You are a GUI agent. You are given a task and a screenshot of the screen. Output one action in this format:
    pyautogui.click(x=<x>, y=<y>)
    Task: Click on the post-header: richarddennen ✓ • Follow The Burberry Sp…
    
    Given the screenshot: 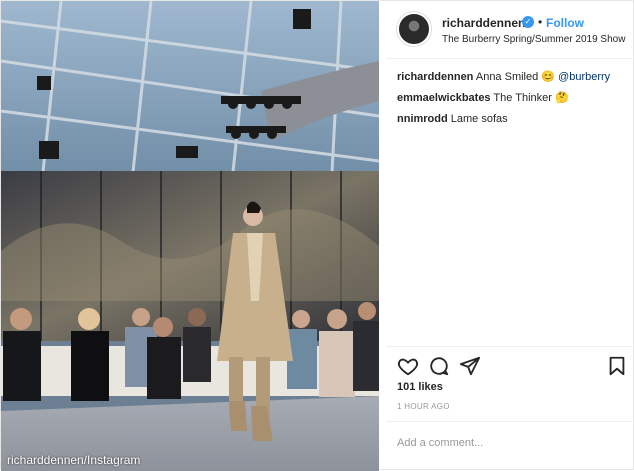 What is the action you would take?
    pyautogui.click(x=510, y=30)
    